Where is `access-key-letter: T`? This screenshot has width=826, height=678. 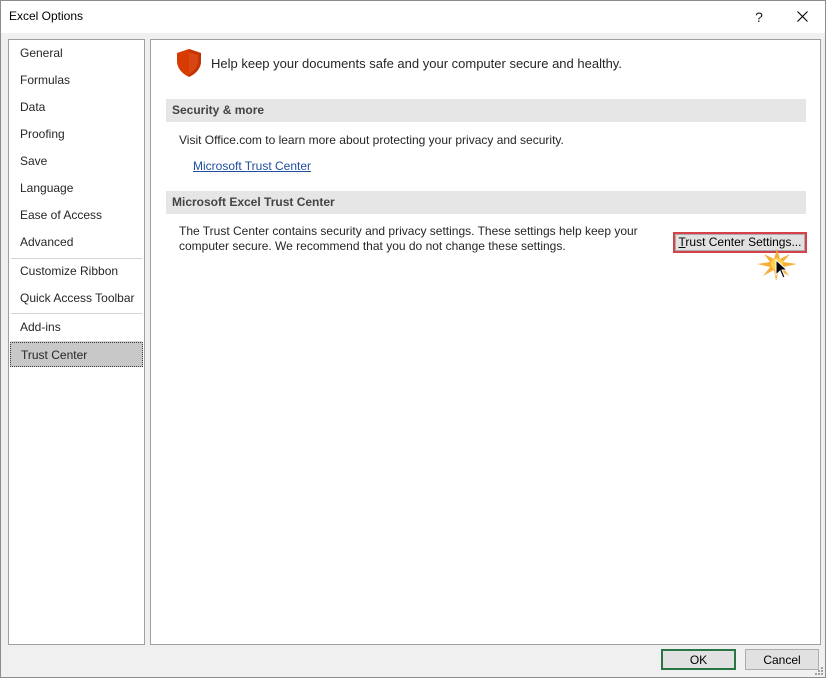
access-key-letter: T is located at coordinates (682, 242).